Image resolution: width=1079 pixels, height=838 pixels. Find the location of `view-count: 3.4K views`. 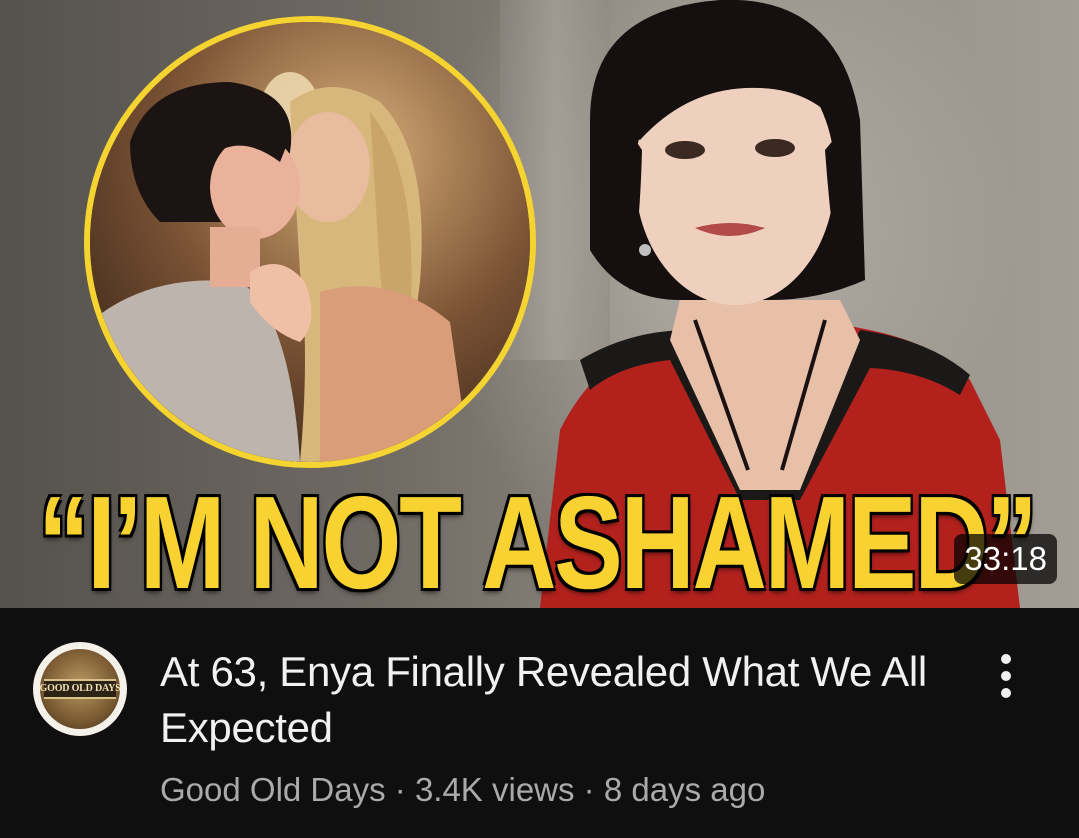

view-count: 3.4K views is located at coordinates (494, 789).